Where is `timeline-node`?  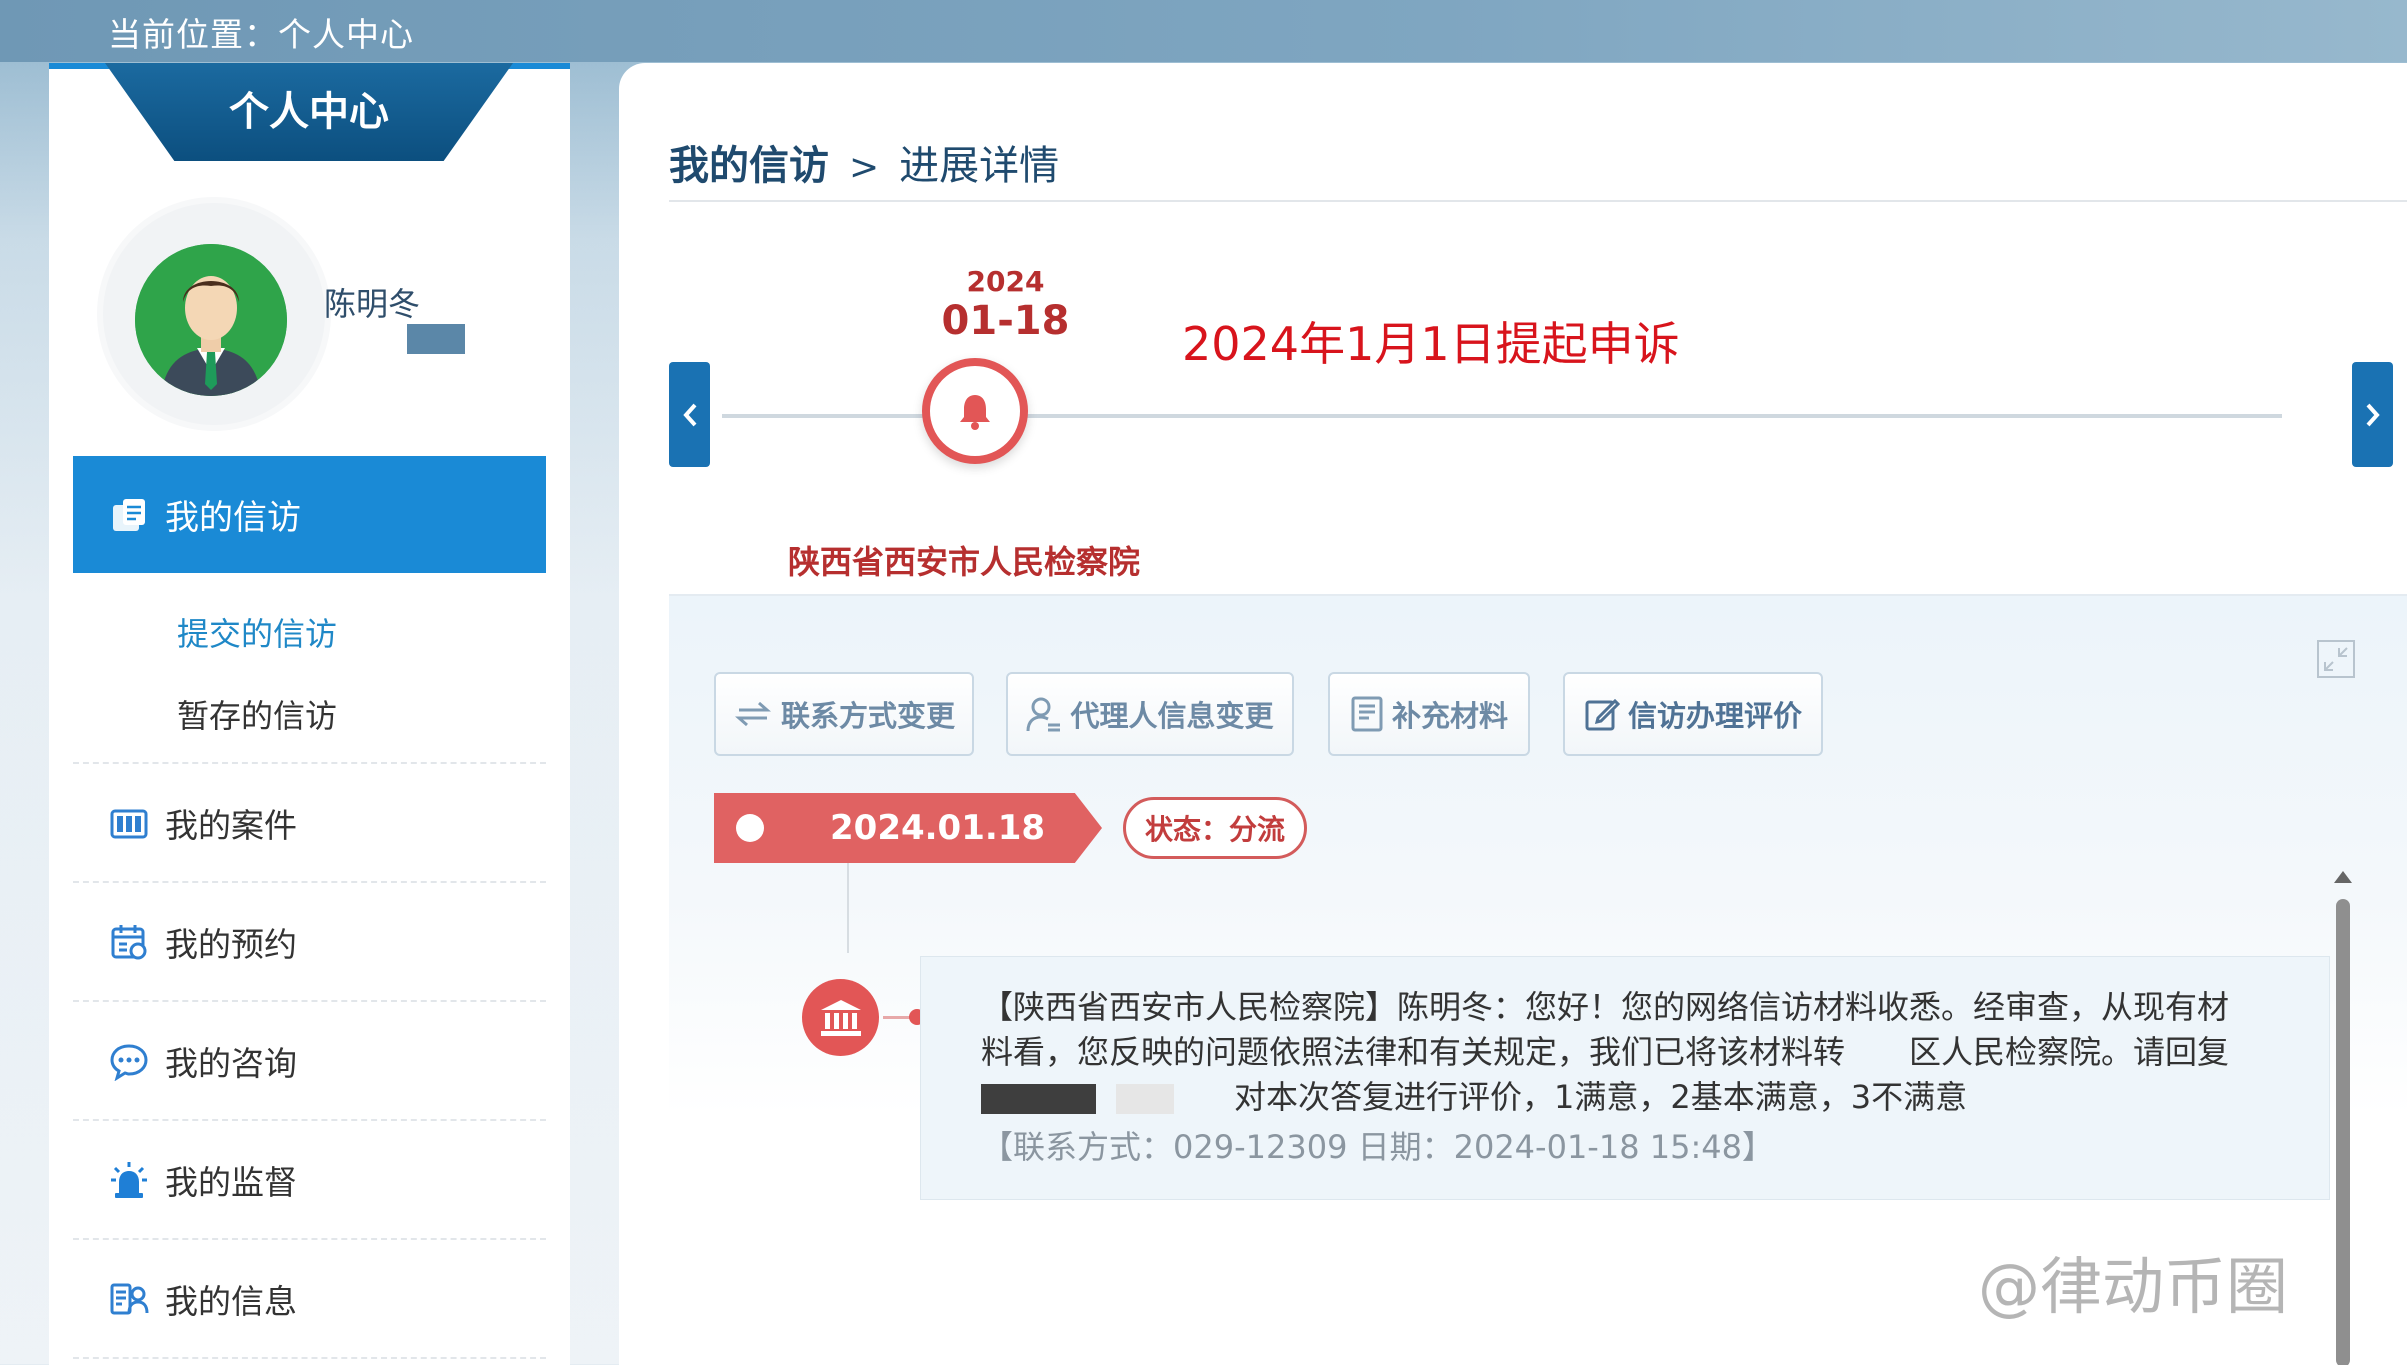
timeline-node is located at coordinates (975, 411).